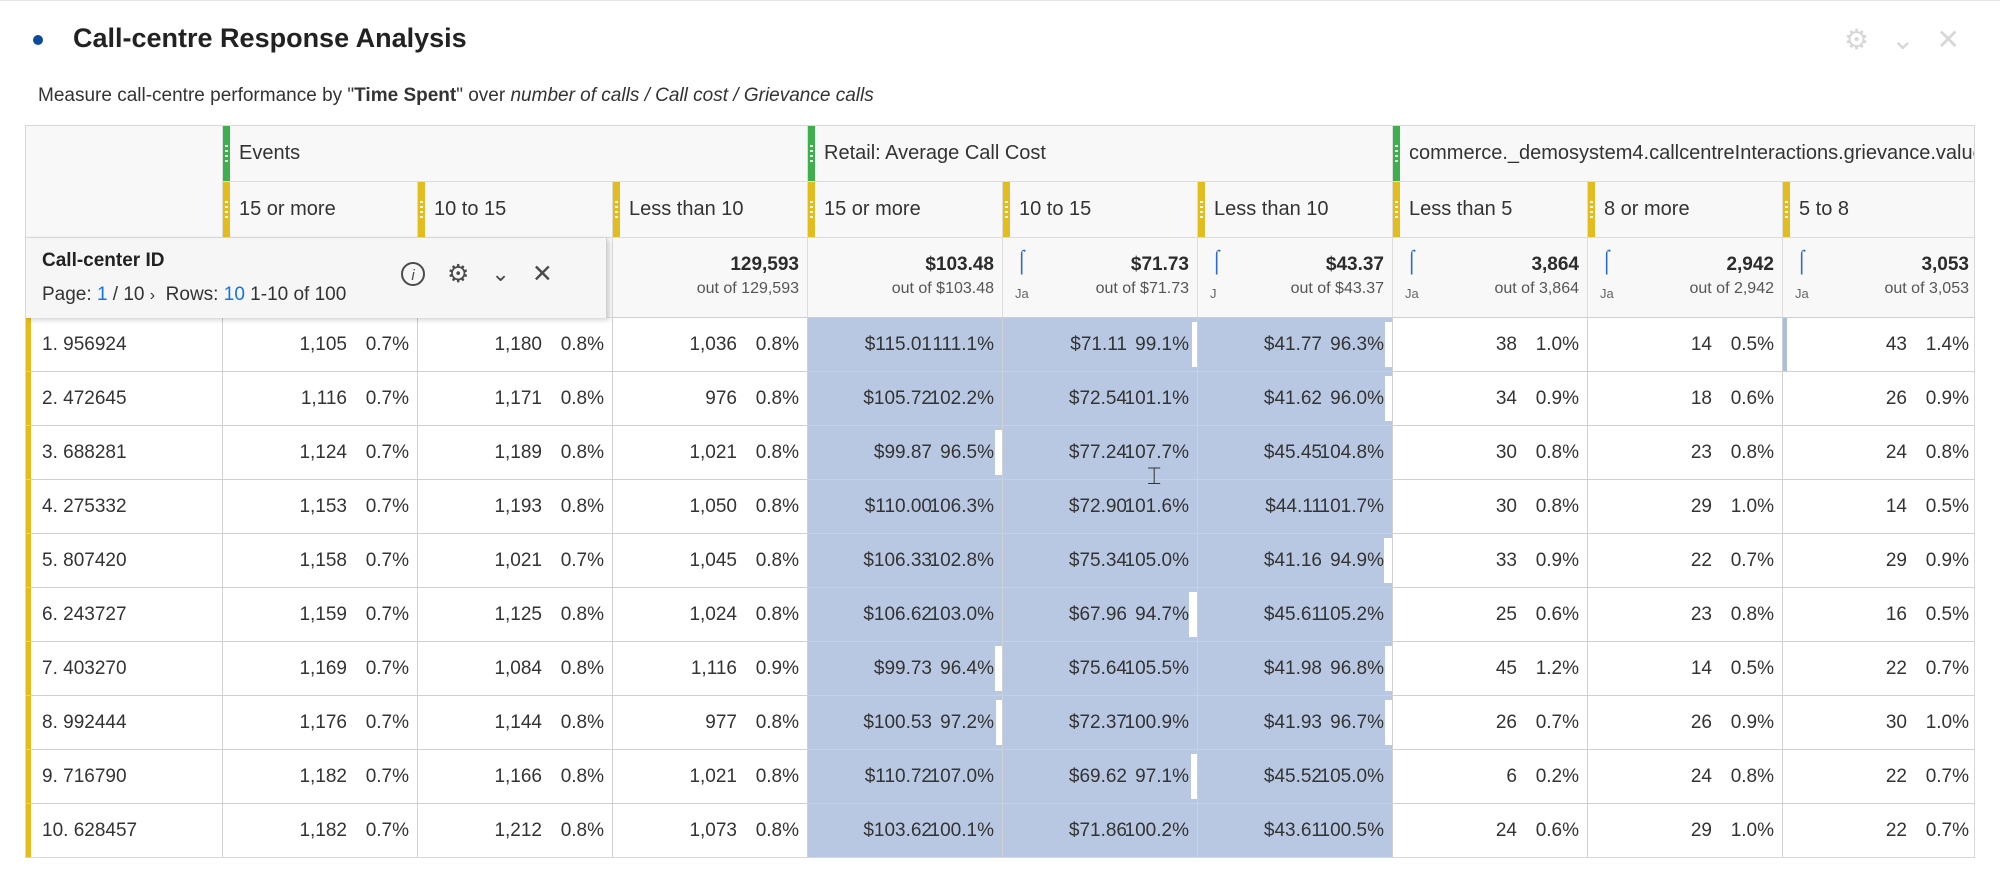 Image resolution: width=2000 pixels, height=880 pixels. What do you see at coordinates (710, 723) in the screenshot?
I see `table-cell: 977 0.8%` at bounding box center [710, 723].